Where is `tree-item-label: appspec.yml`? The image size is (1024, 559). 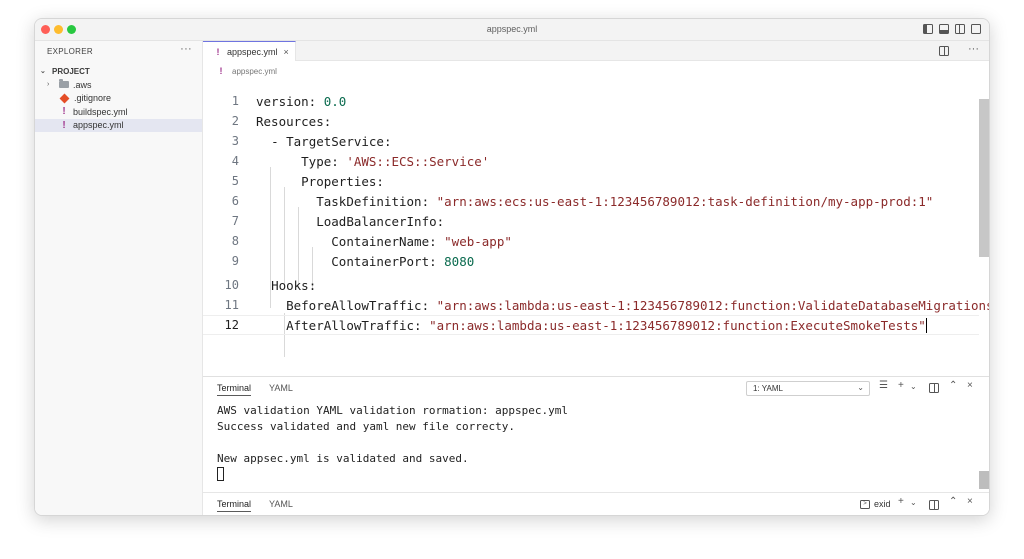 tree-item-label: appspec.yml is located at coordinates (98, 125).